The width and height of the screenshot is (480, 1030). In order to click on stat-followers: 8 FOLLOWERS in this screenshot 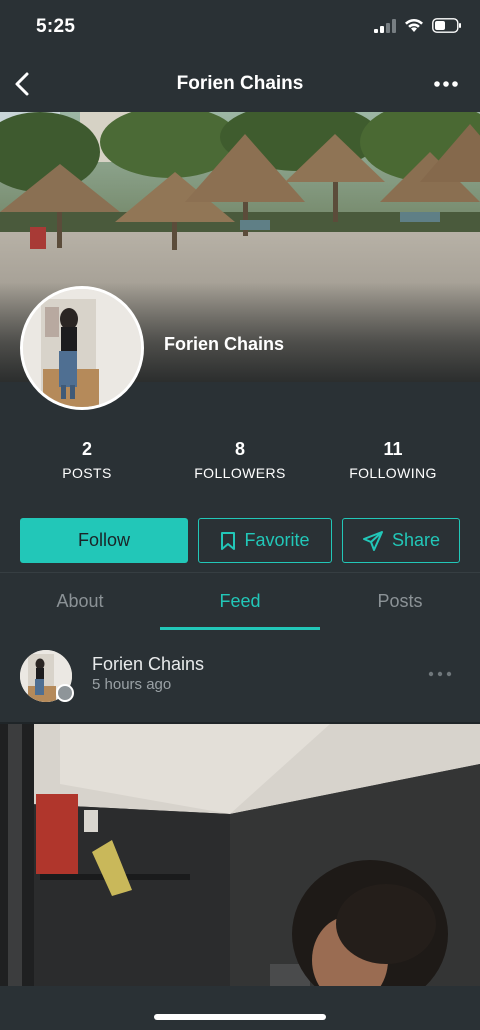, I will do `click(240, 460)`.